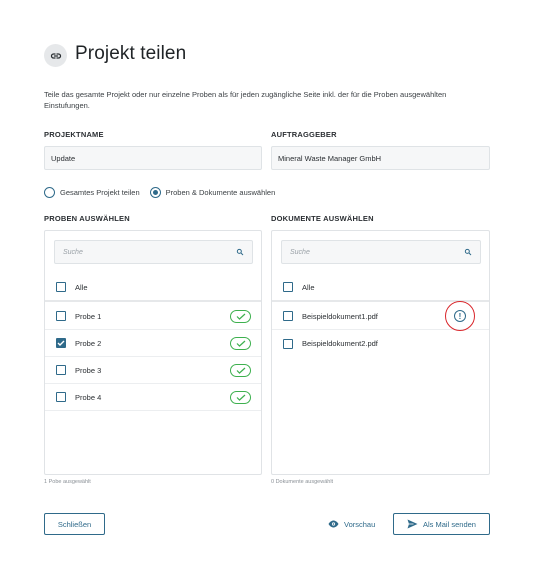  I want to click on send-mail-button: Als Mail senden, so click(441, 524).